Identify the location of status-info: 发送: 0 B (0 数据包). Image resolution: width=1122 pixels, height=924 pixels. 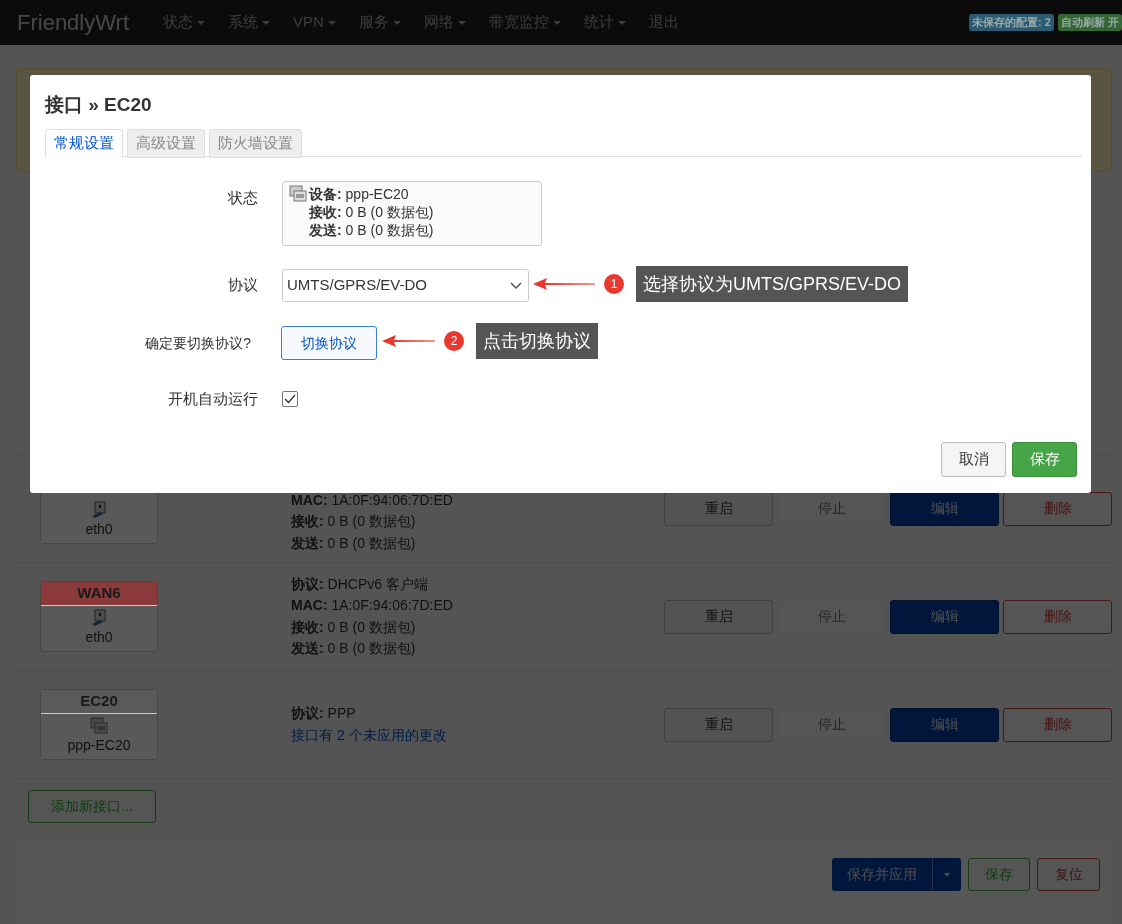
(371, 230).